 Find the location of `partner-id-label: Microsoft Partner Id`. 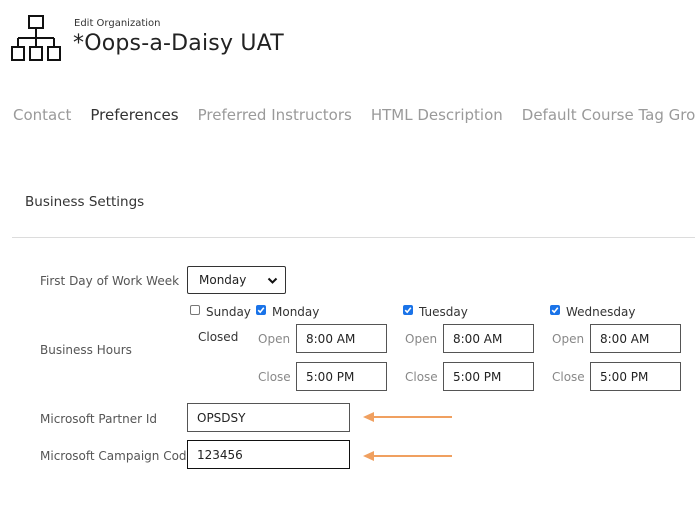

partner-id-label: Microsoft Partner Id is located at coordinates (99, 419).